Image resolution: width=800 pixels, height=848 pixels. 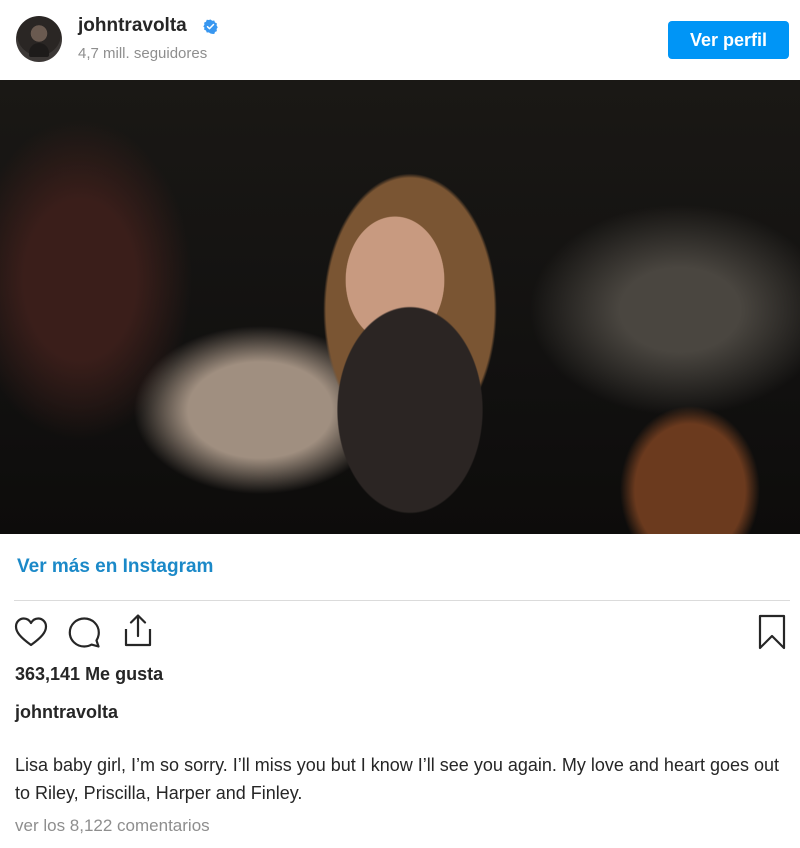 I want to click on view-profile-button: Ver perfil, so click(x=728, y=40).